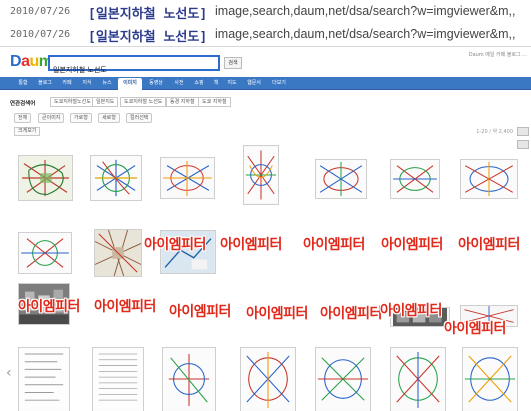 Image resolution: width=531 pixels, height=411 pixels. I want to click on tab-more: 더보기, so click(279, 84).